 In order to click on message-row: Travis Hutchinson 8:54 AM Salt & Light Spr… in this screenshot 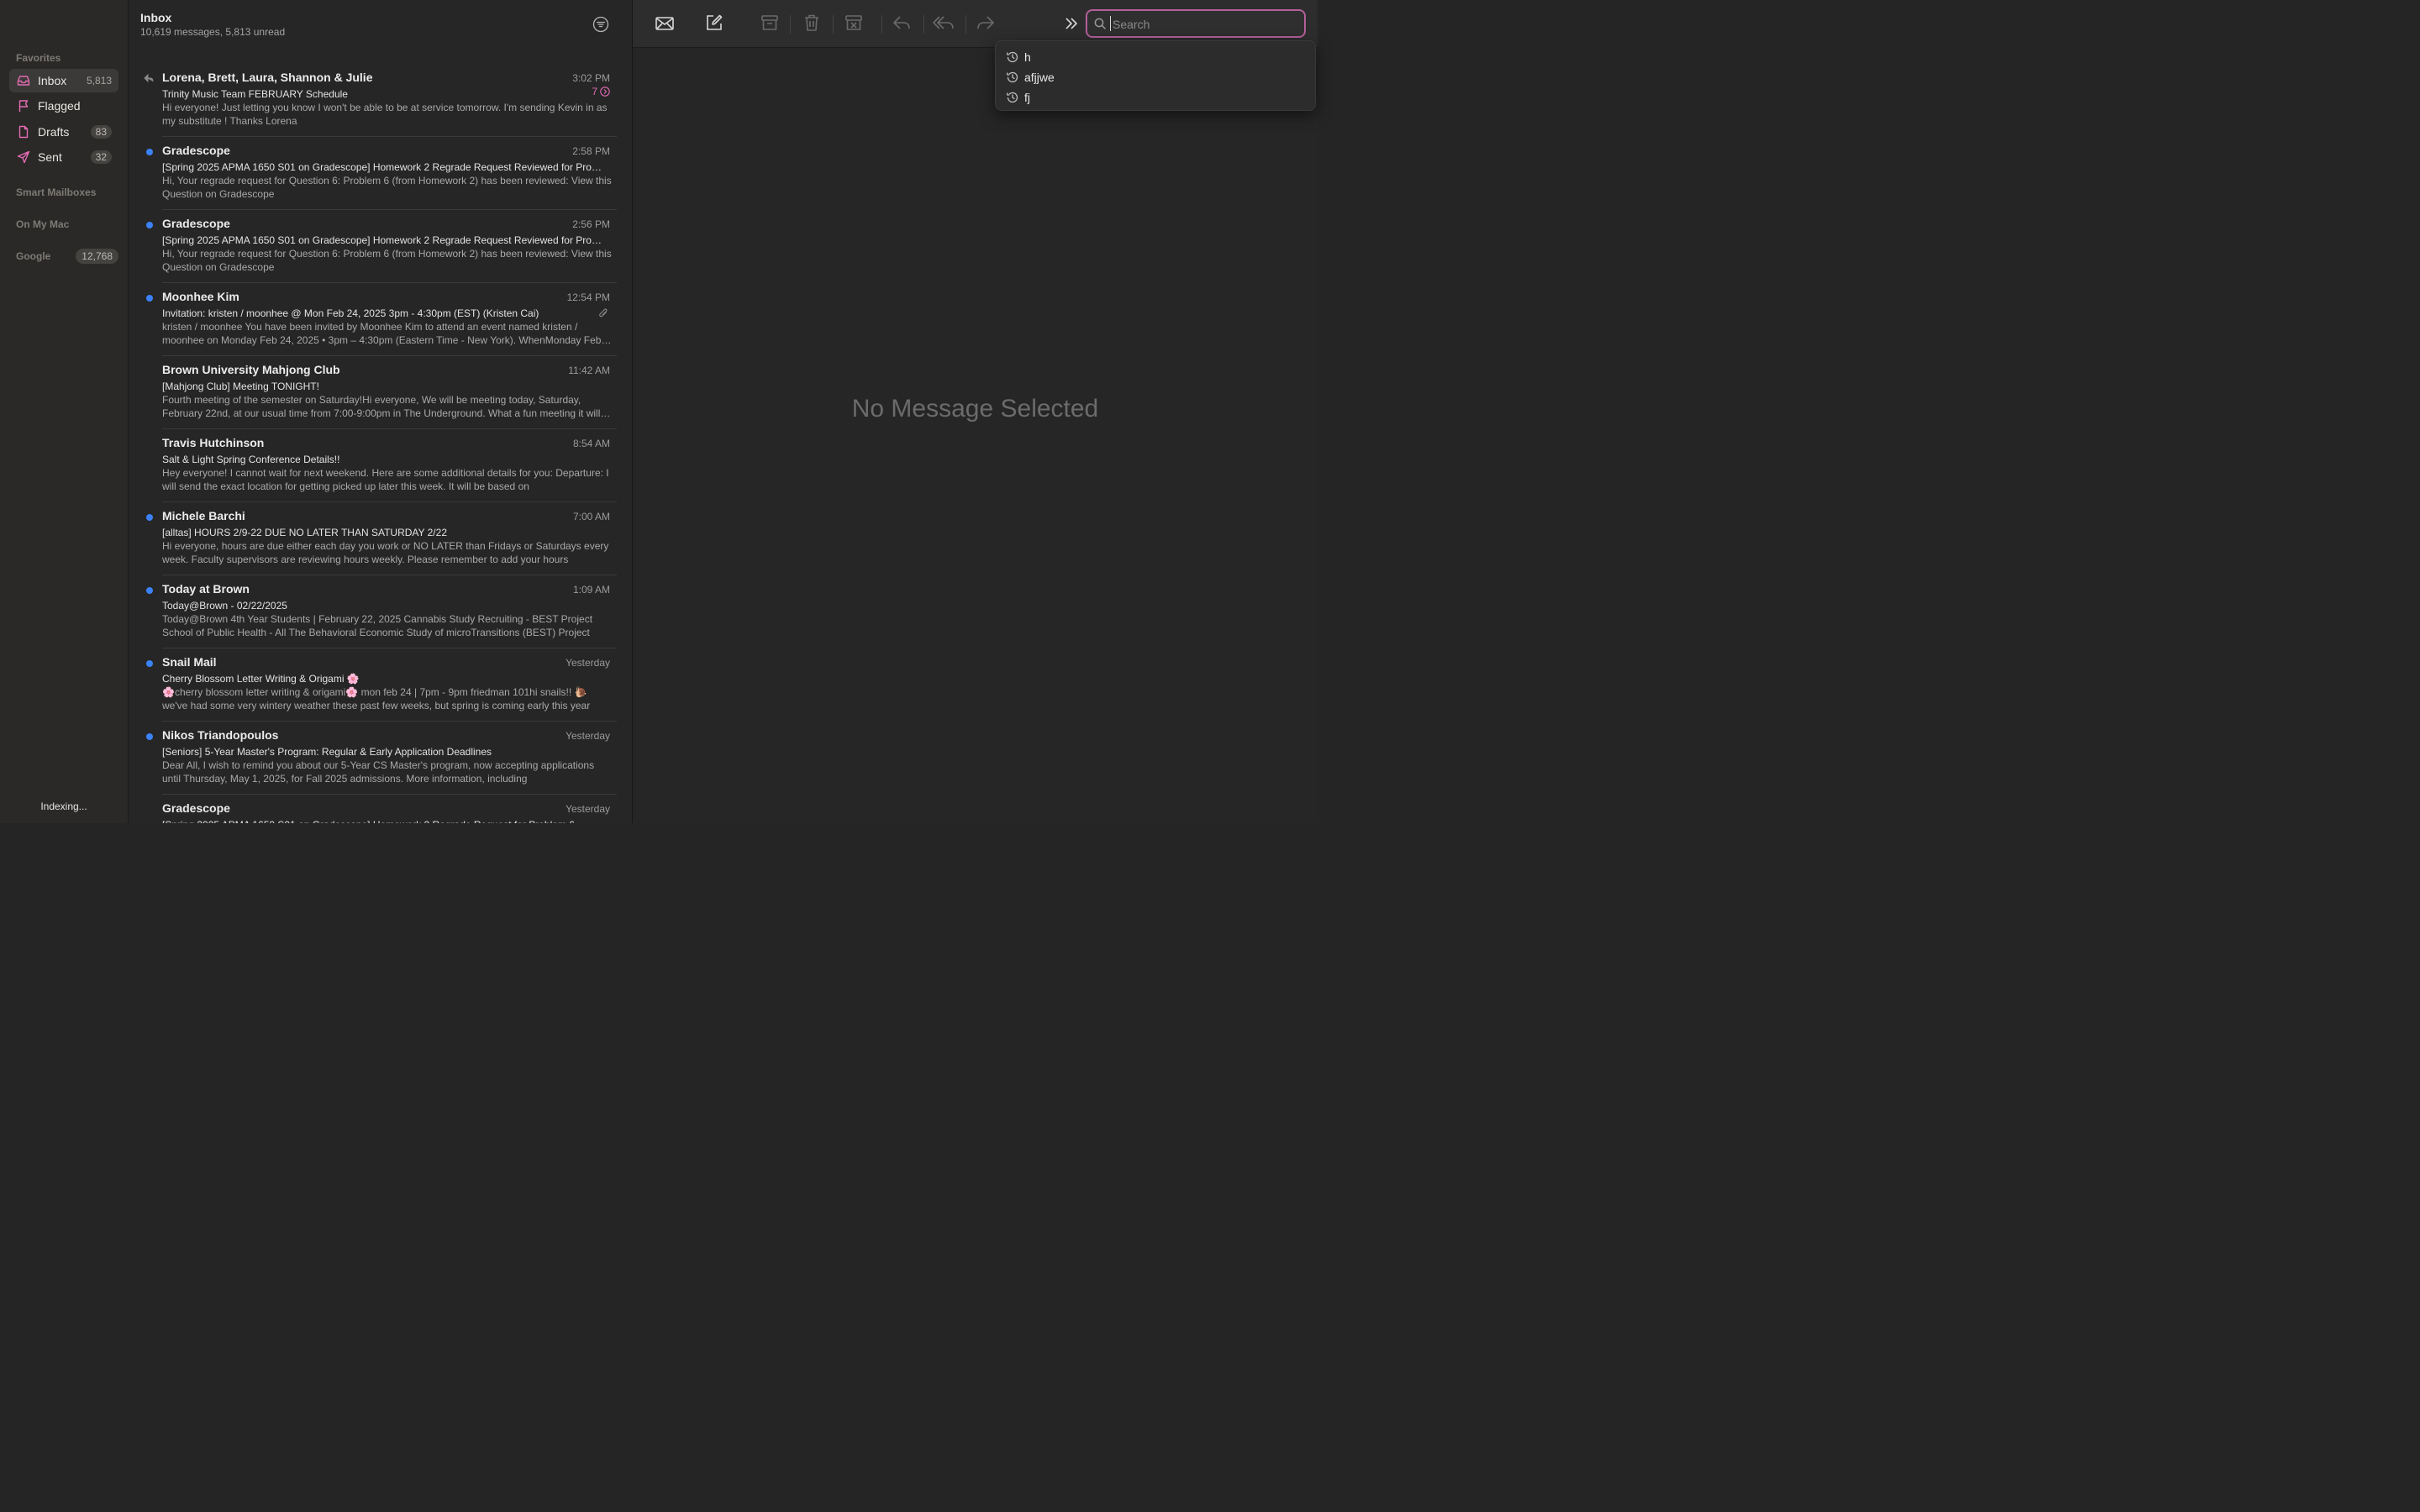, I will do `click(381, 465)`.